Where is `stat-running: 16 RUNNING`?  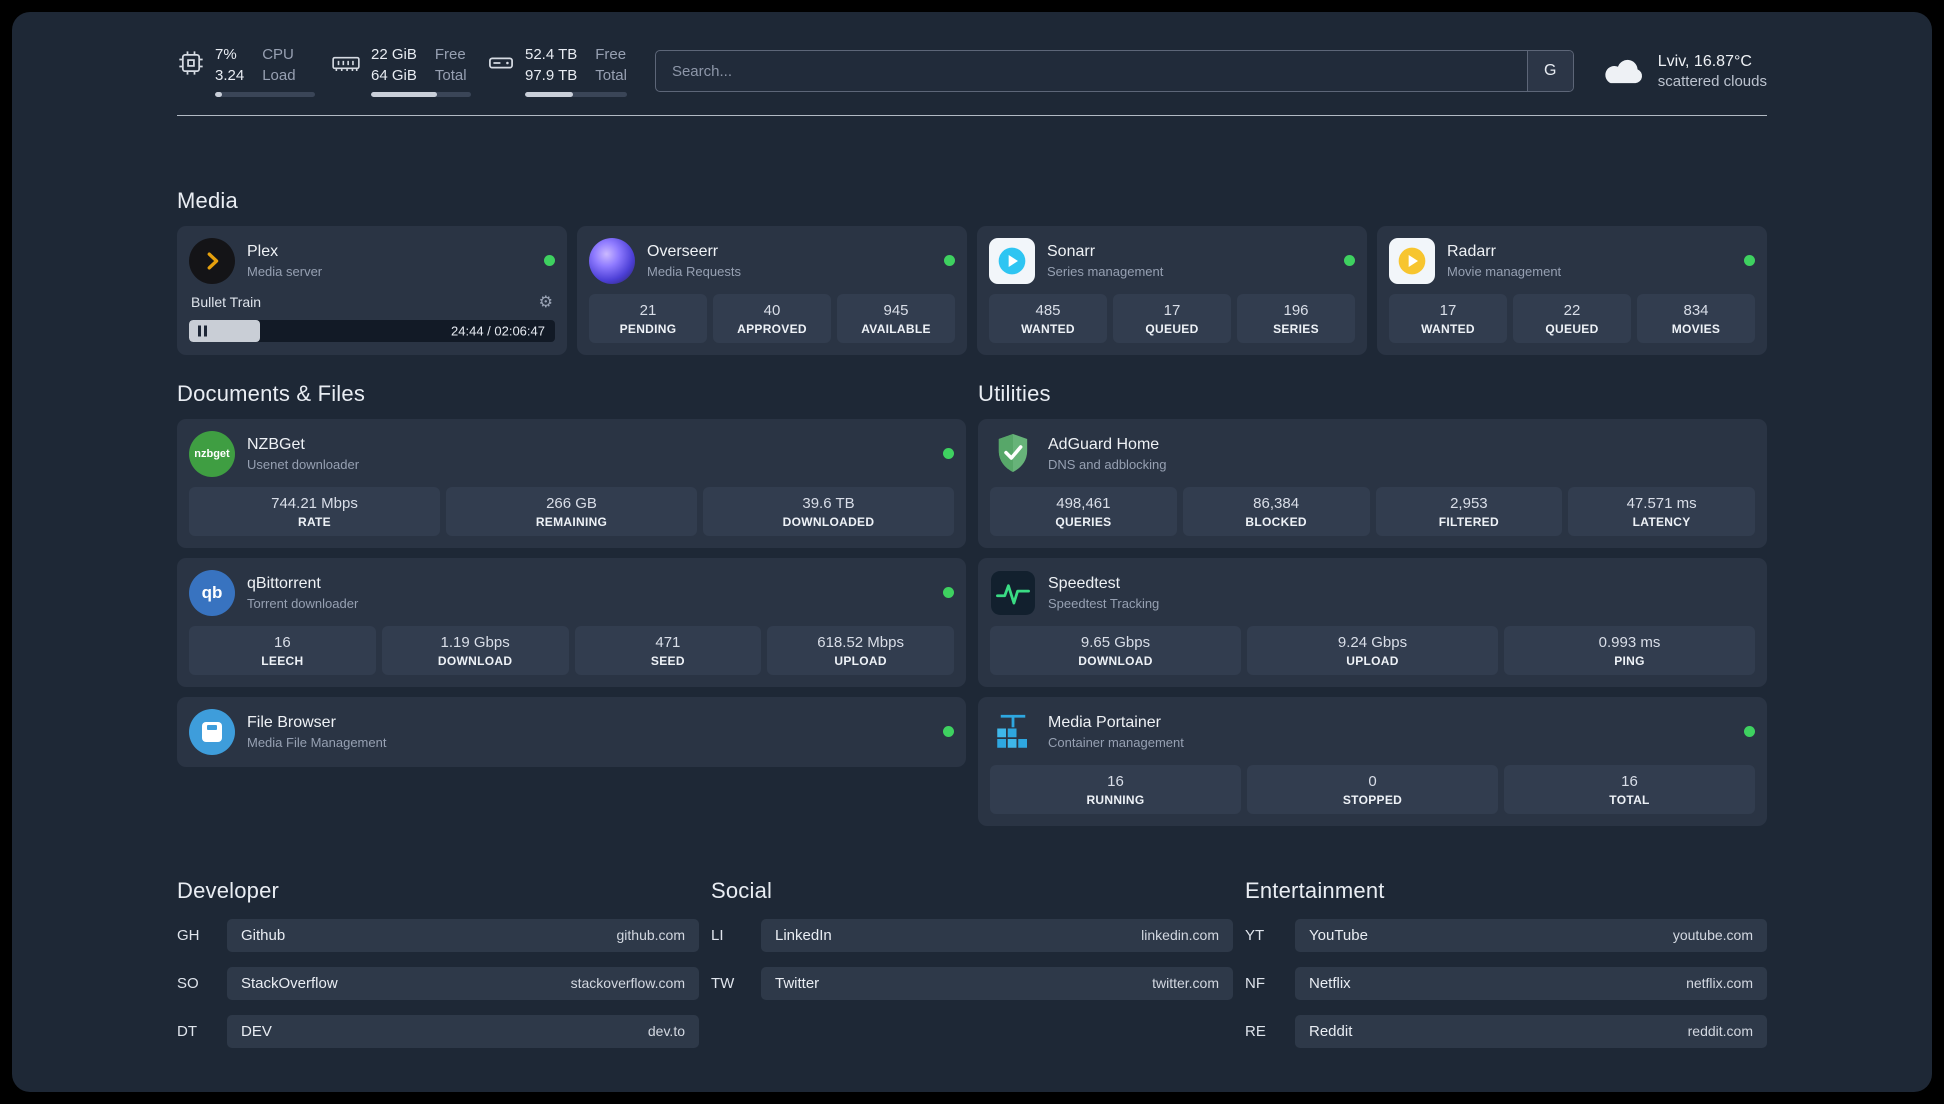 stat-running: 16 RUNNING is located at coordinates (1115, 789).